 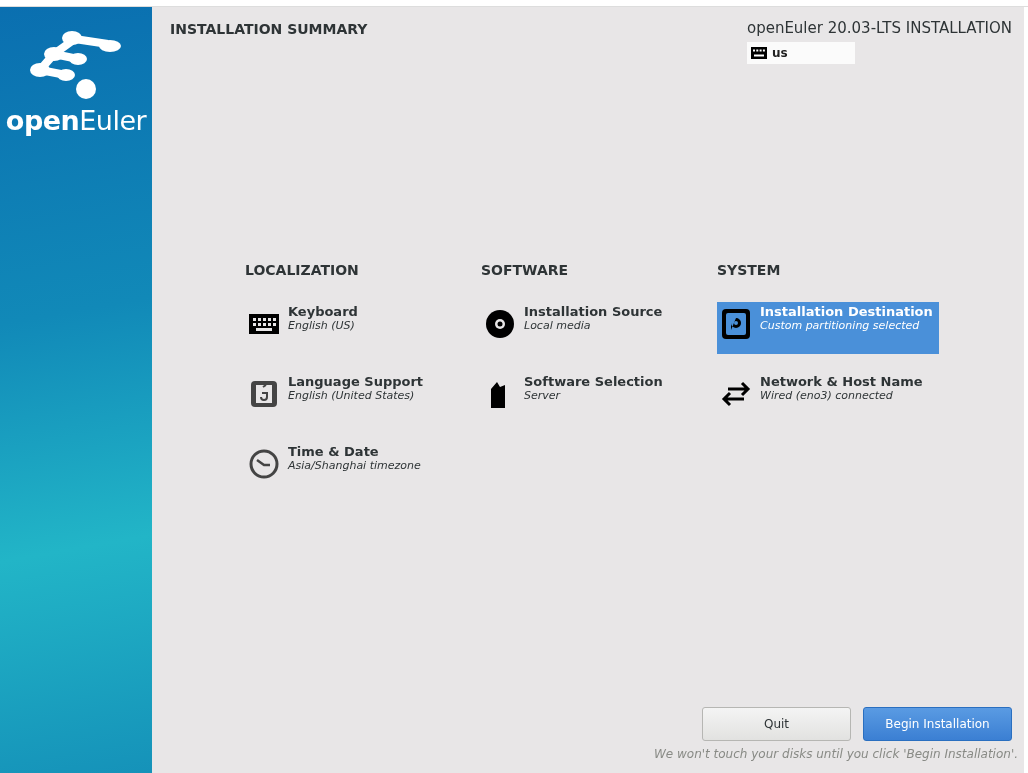 I want to click on footer-note: We won't touch your disks until you click 'Begin Installation'., so click(x=835, y=754).